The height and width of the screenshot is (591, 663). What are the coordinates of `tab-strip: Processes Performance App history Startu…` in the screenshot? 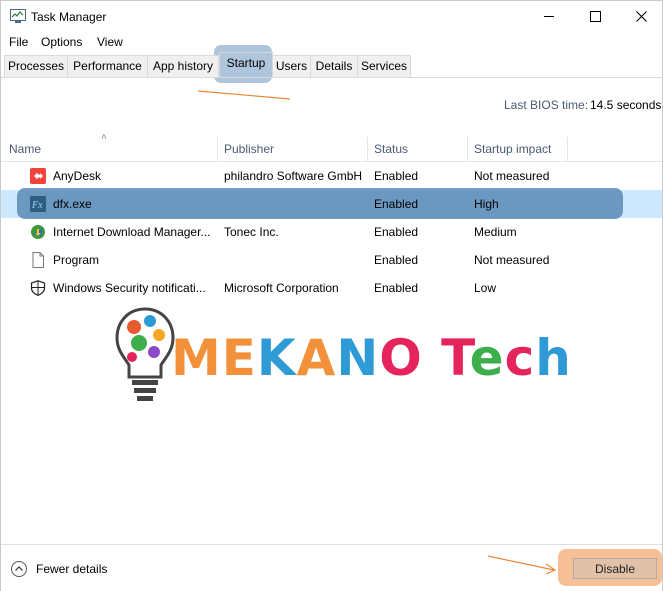 It's located at (331, 65).